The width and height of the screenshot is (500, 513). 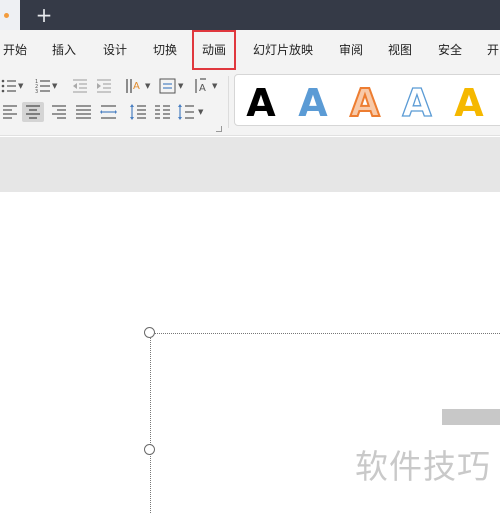 I want to click on tab-design: 设计, so click(x=115, y=50).